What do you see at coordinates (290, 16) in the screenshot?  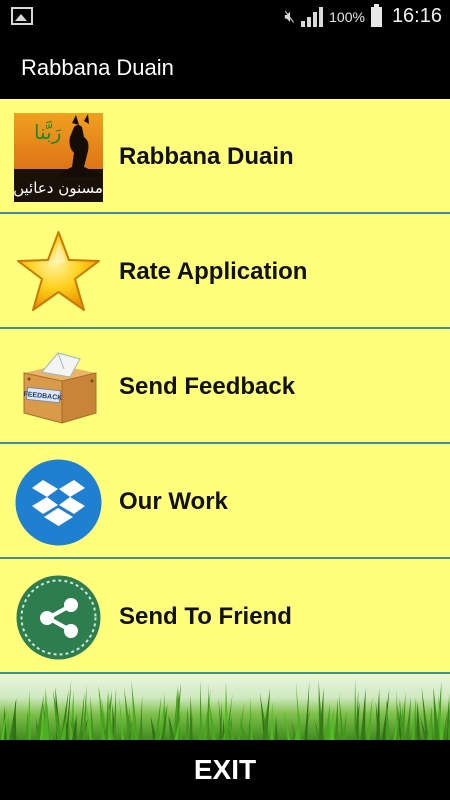 I see `mute-icon: 🔇︎` at bounding box center [290, 16].